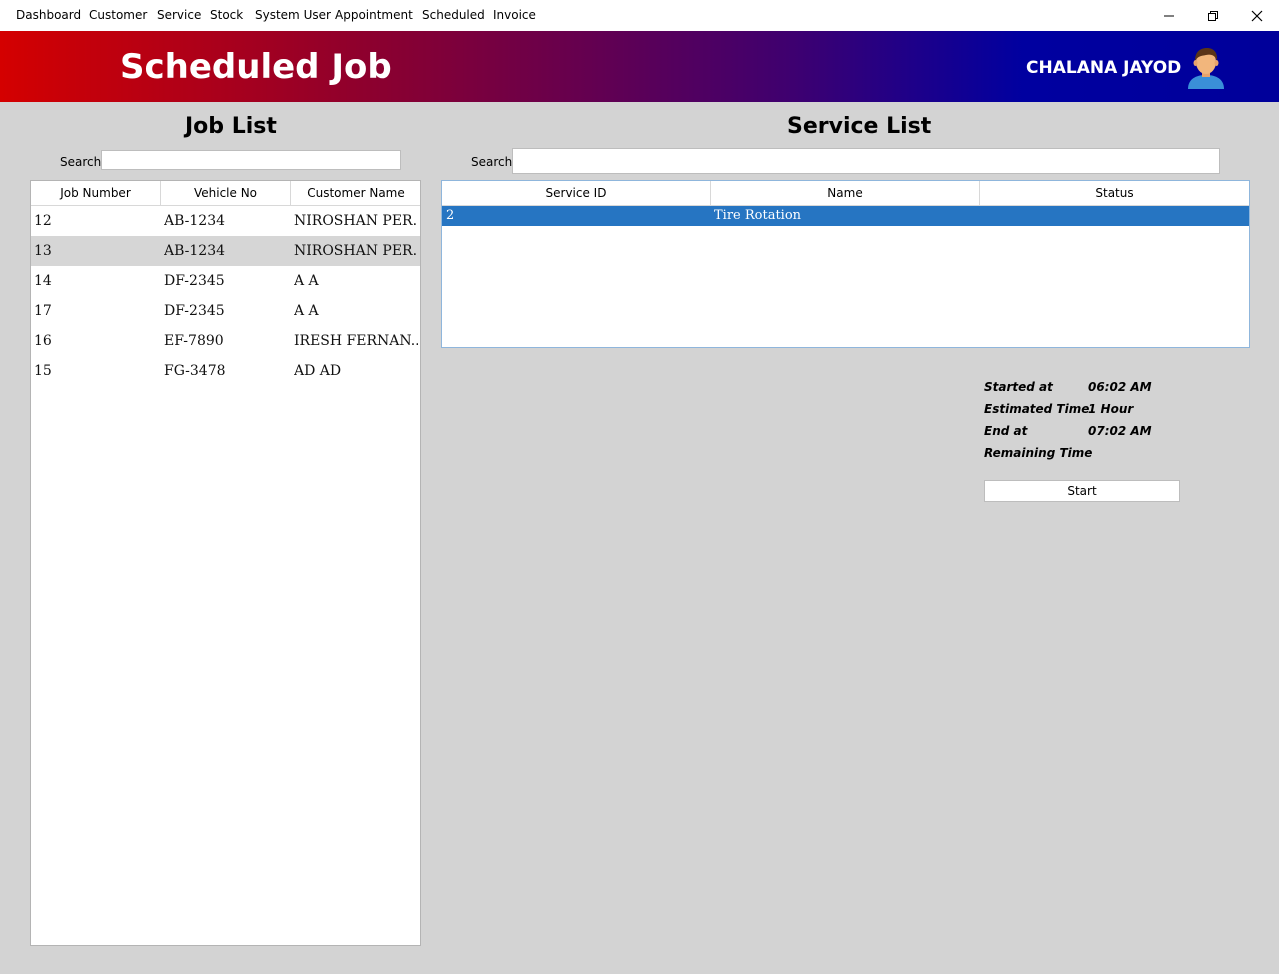 This screenshot has height=974, width=1279. Describe the element at coordinates (1114, 193) in the screenshot. I see `col-service-status: Status` at that location.